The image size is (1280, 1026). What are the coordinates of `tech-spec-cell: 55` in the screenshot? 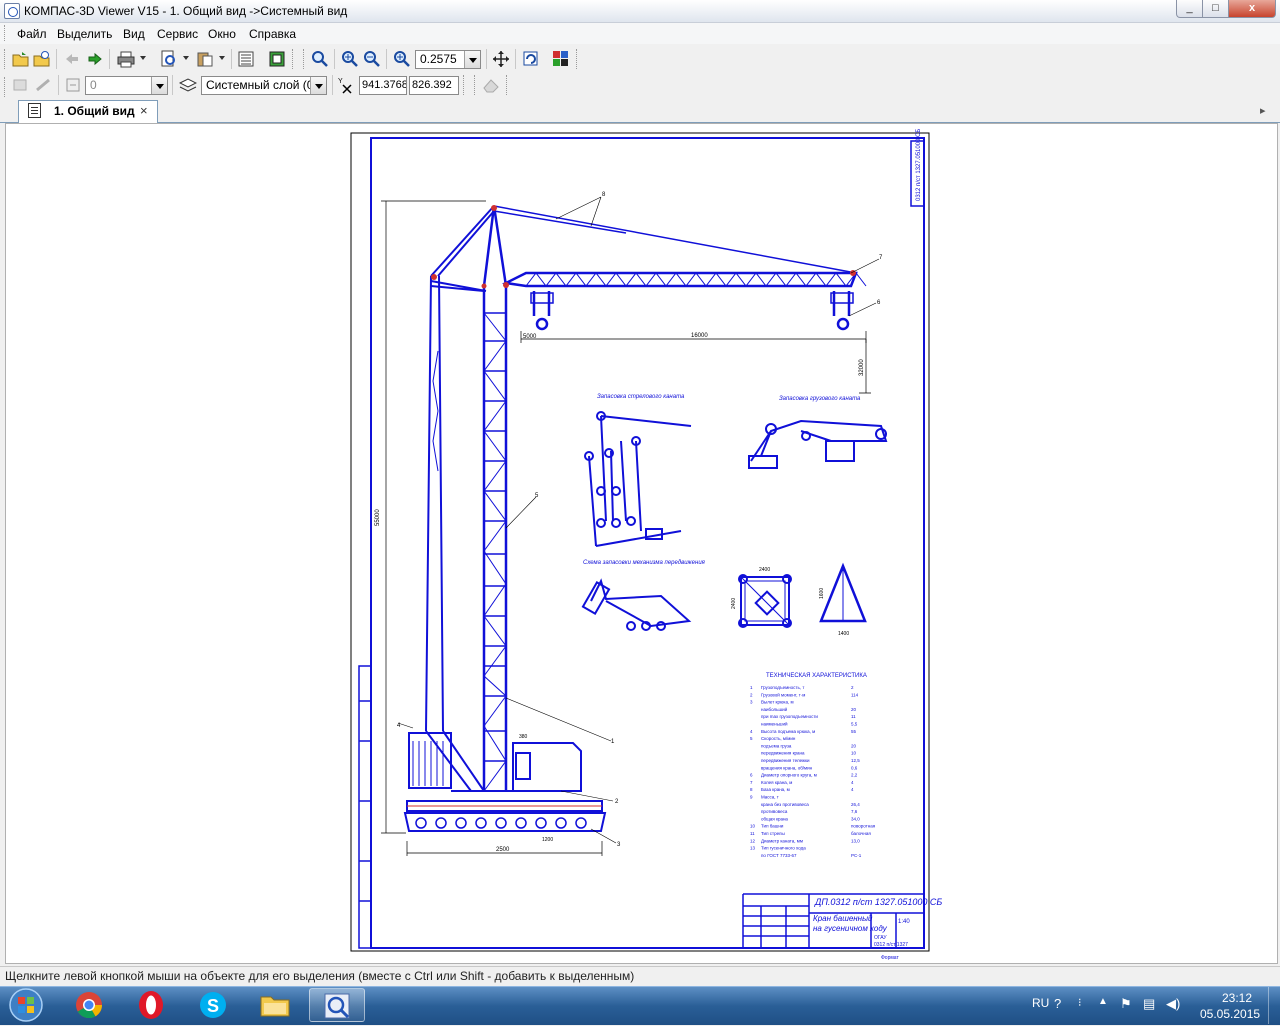 It's located at (854, 731).